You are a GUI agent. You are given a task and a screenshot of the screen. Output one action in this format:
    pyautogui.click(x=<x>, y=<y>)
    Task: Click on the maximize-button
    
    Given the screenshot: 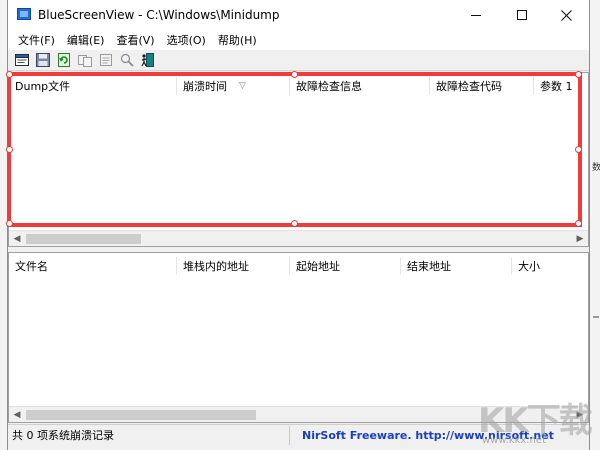 What is the action you would take?
    pyautogui.click(x=522, y=15)
    